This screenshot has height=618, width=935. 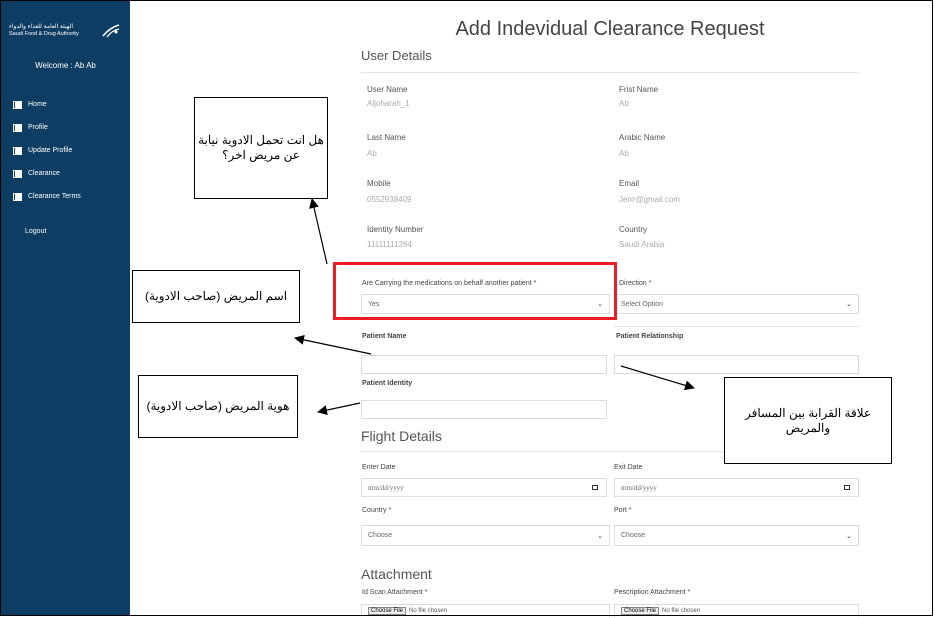 I want to click on port-label: Port *, so click(x=623, y=510).